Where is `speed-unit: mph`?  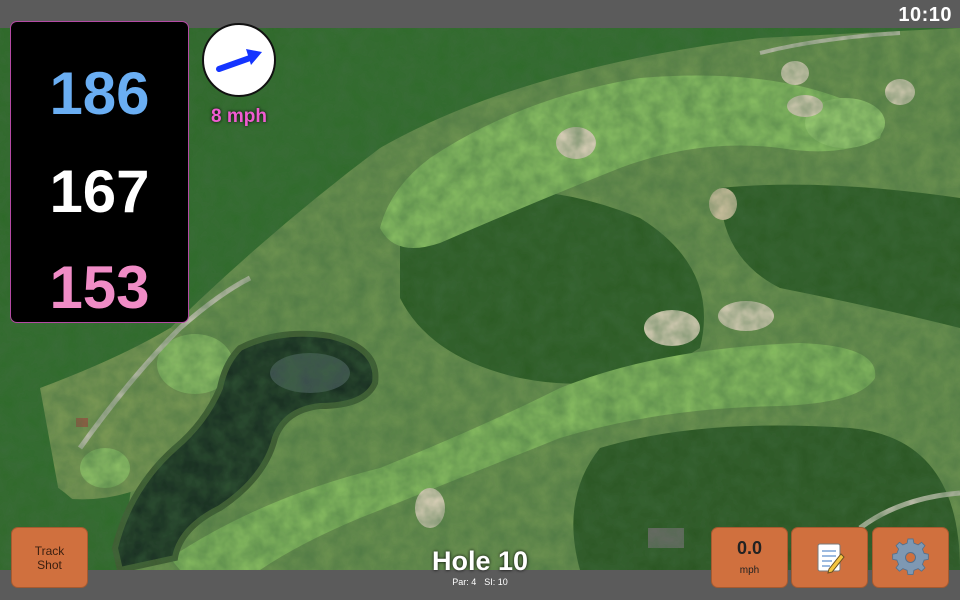
speed-unit: mph is located at coordinates (749, 570).